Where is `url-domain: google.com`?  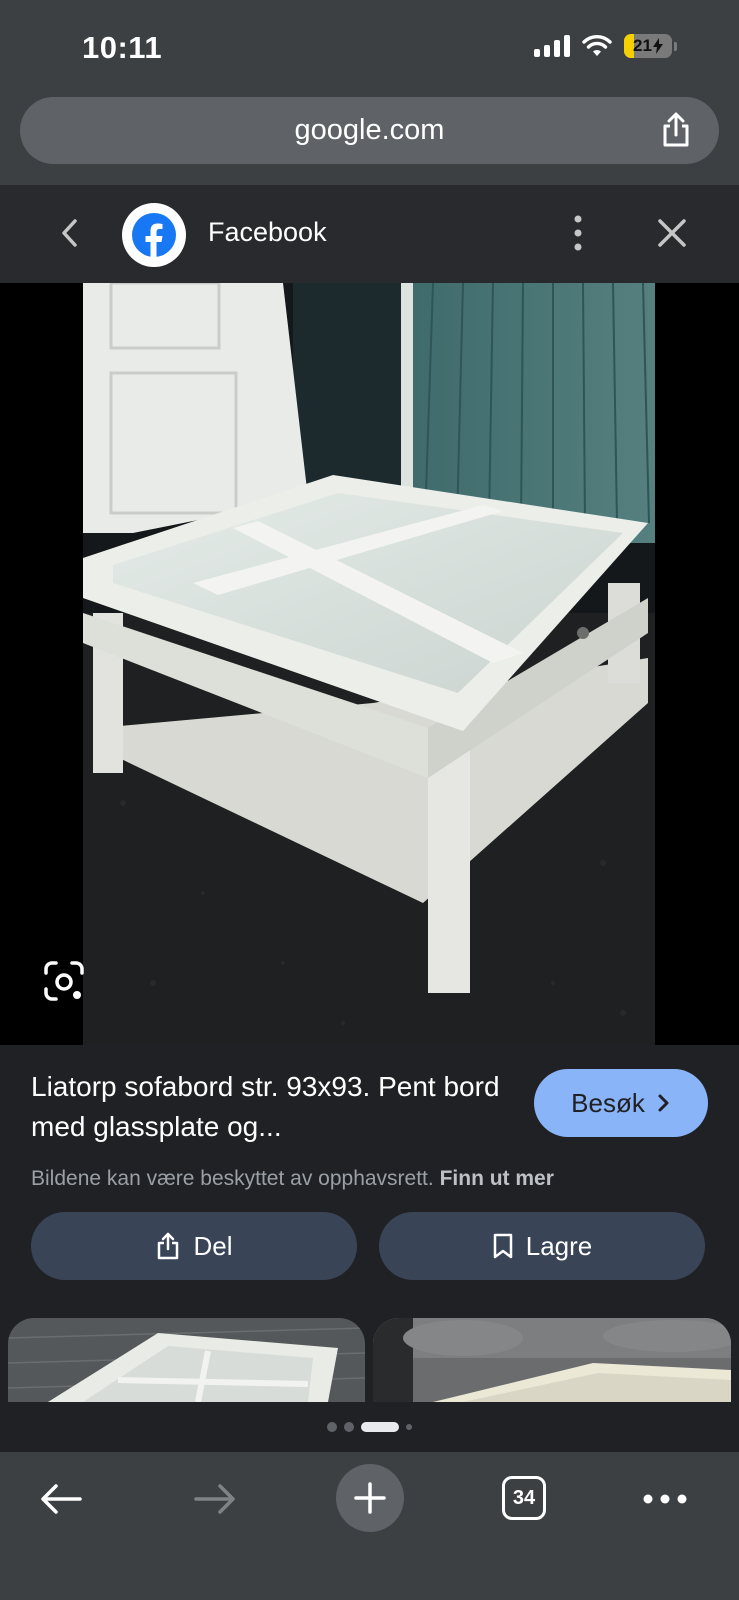
url-domain: google.com is located at coordinates (369, 130).